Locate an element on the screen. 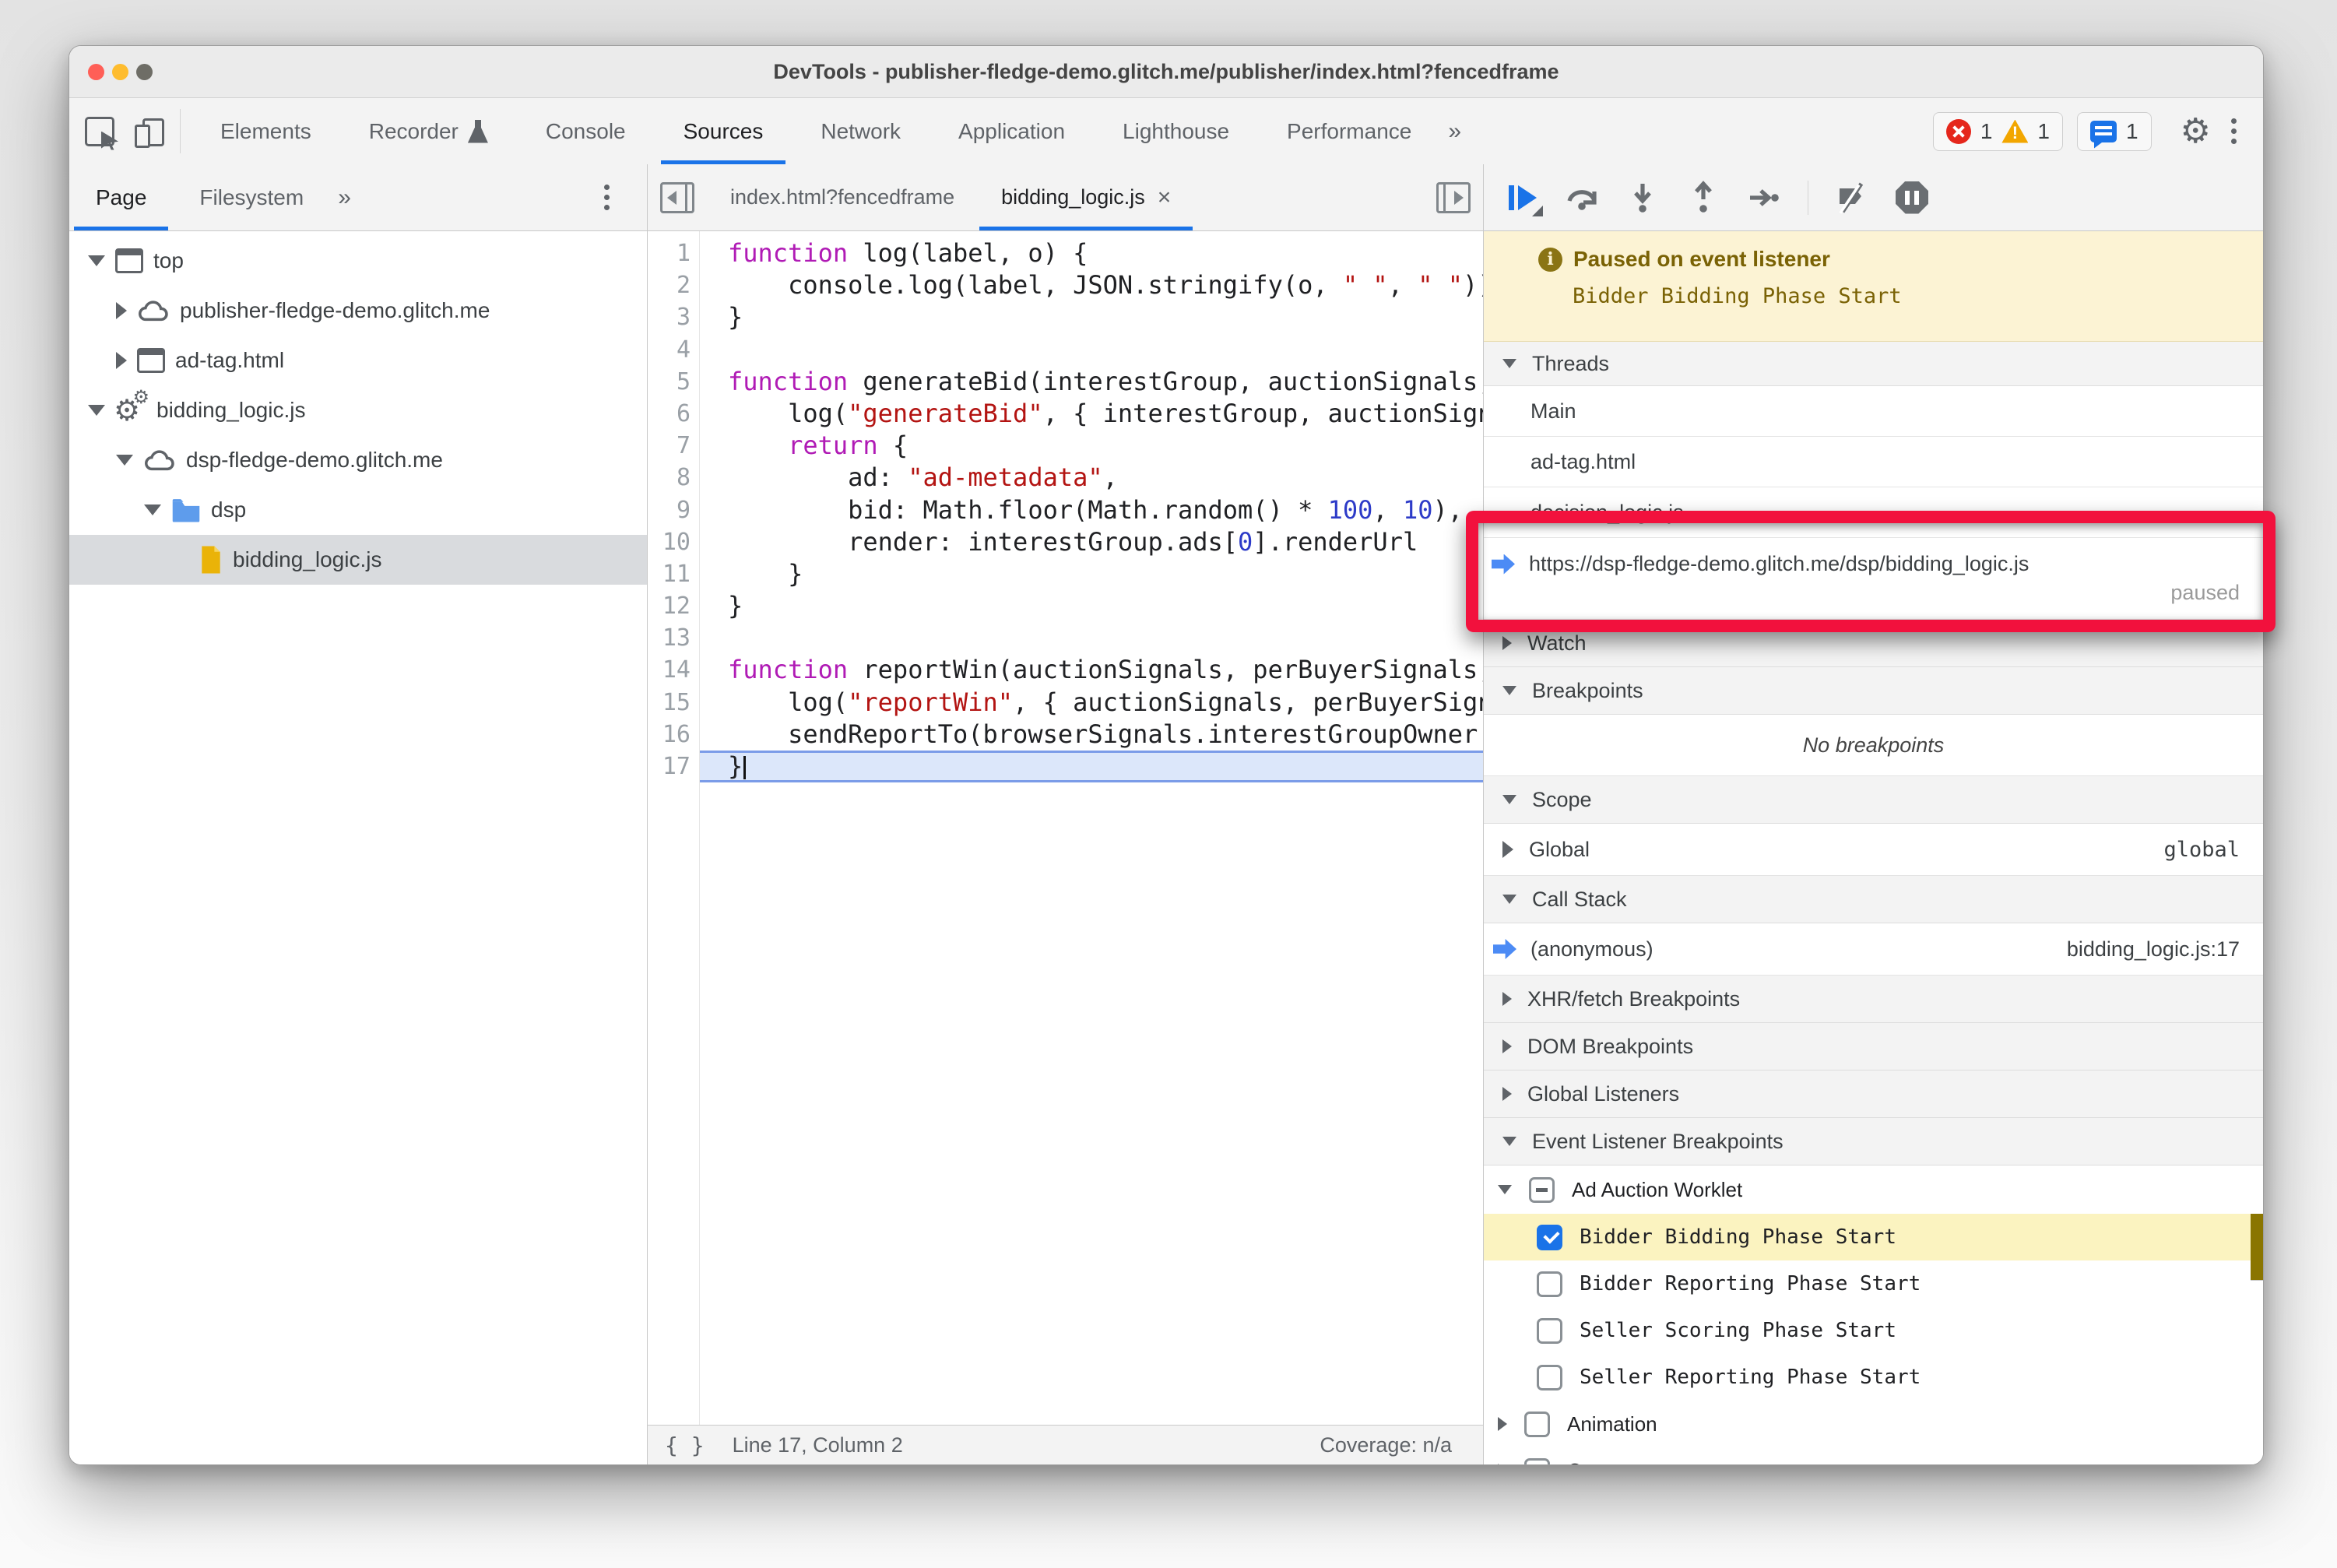 Image resolution: width=2337 pixels, height=1568 pixels. breakpoints-section-header: Breakpoints is located at coordinates (1874, 691).